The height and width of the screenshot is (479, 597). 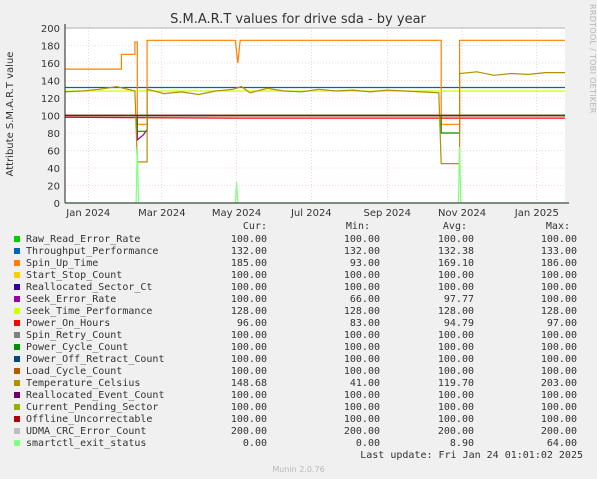 What do you see at coordinates (254, 226) in the screenshot?
I see `legend-header-cur: Cur:` at bounding box center [254, 226].